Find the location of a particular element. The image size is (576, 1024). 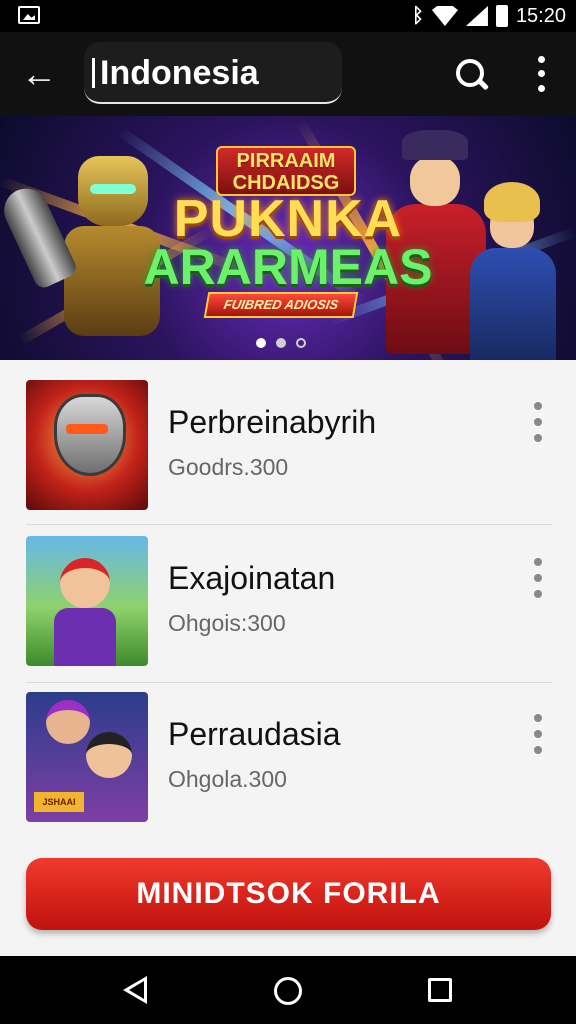

status-bar: ᛒ 15:20 is located at coordinates (288, 16).